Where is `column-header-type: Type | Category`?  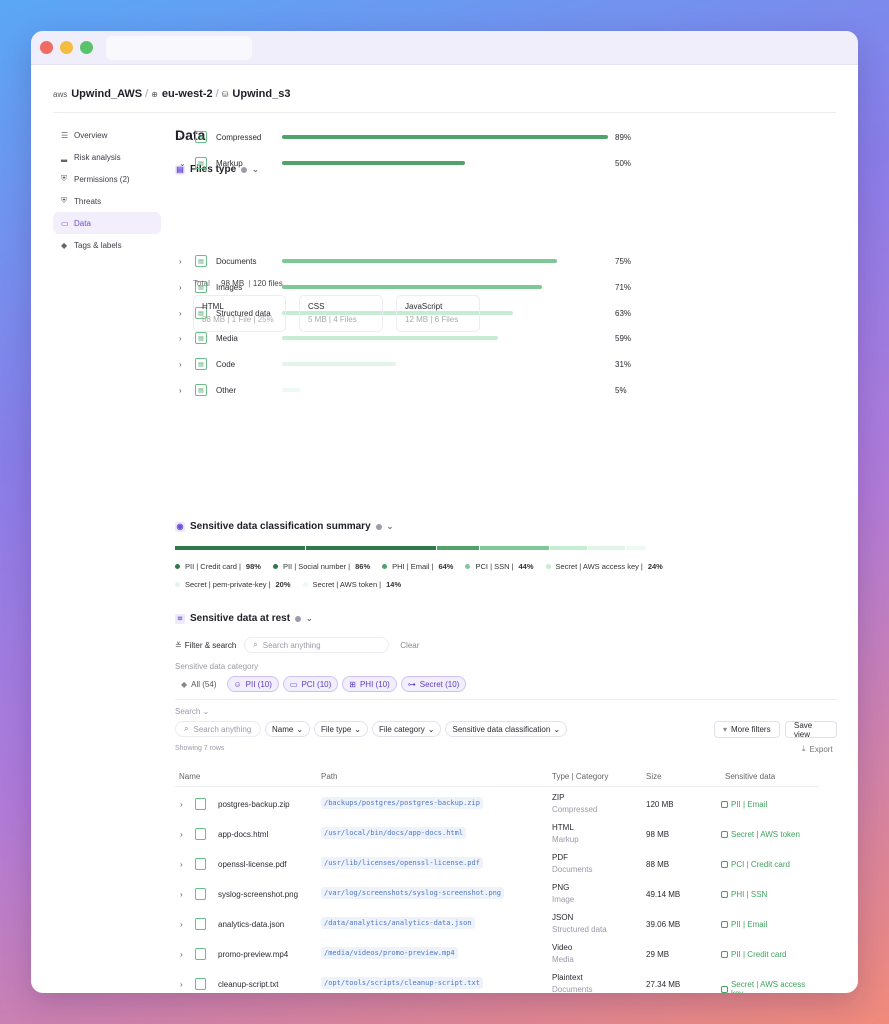
column-header-type: Type | Category is located at coordinates (580, 776).